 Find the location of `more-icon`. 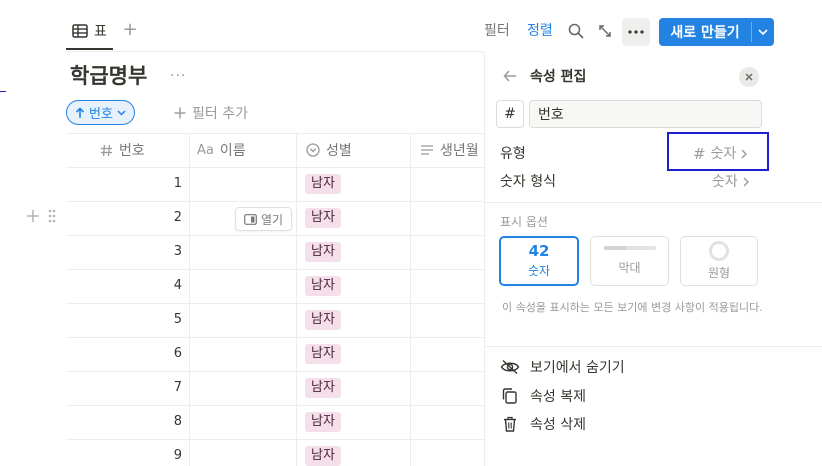

more-icon is located at coordinates (636, 32).